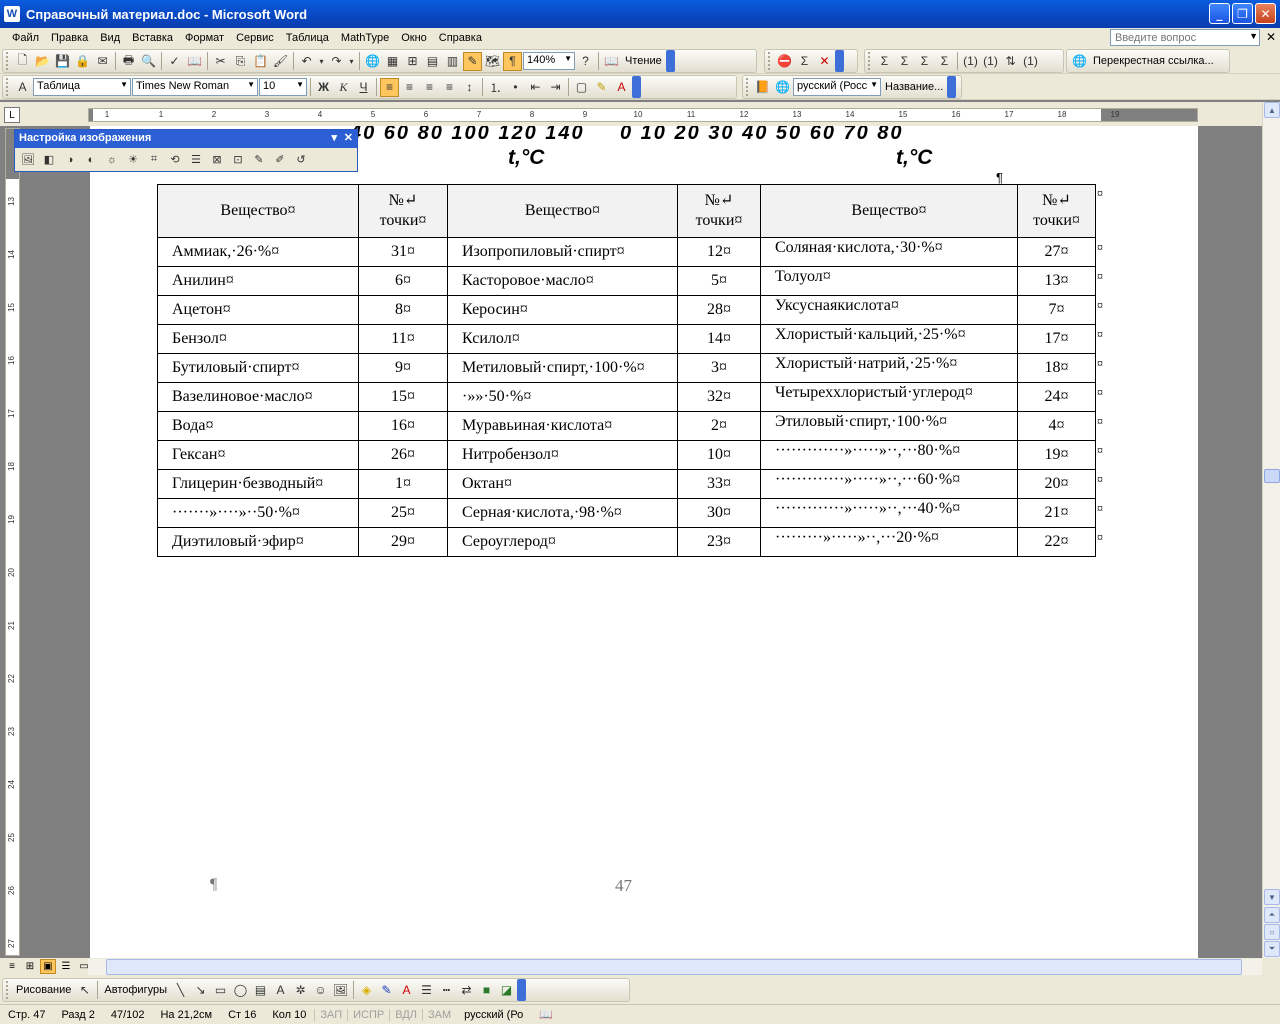 The height and width of the screenshot is (1024, 1280). Describe the element at coordinates (240, 61) in the screenshot. I see `copy-icon: ⎘` at that location.